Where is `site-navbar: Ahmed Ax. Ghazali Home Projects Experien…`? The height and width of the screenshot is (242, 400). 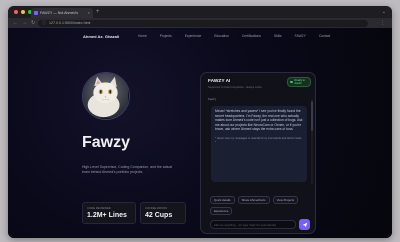 site-navbar: Ahmed Ax. Ghazali Home Projects Experien… is located at coordinates (200, 37).